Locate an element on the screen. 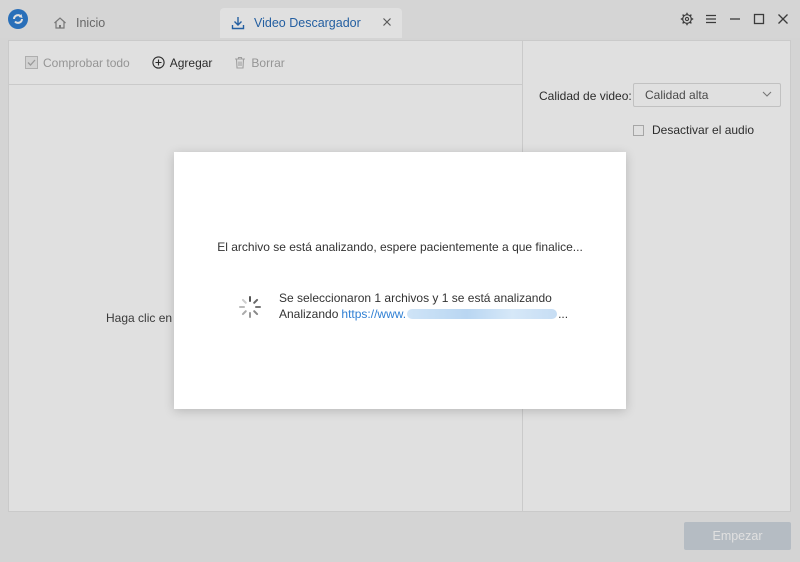 This screenshot has height=562, width=800. loading-spinner-icon is located at coordinates (250, 307).